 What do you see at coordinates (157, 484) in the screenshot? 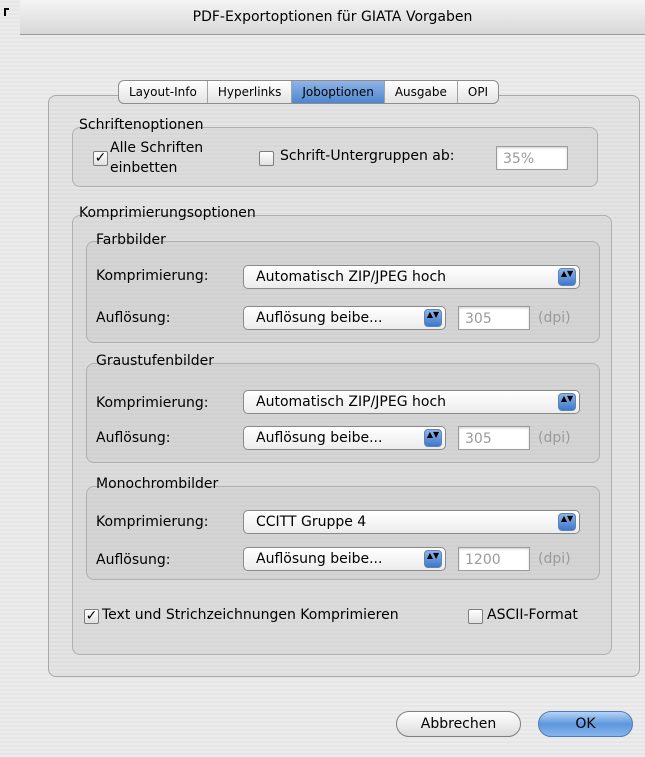
I see `monochrome-images-title: Monochrombilder` at bounding box center [157, 484].